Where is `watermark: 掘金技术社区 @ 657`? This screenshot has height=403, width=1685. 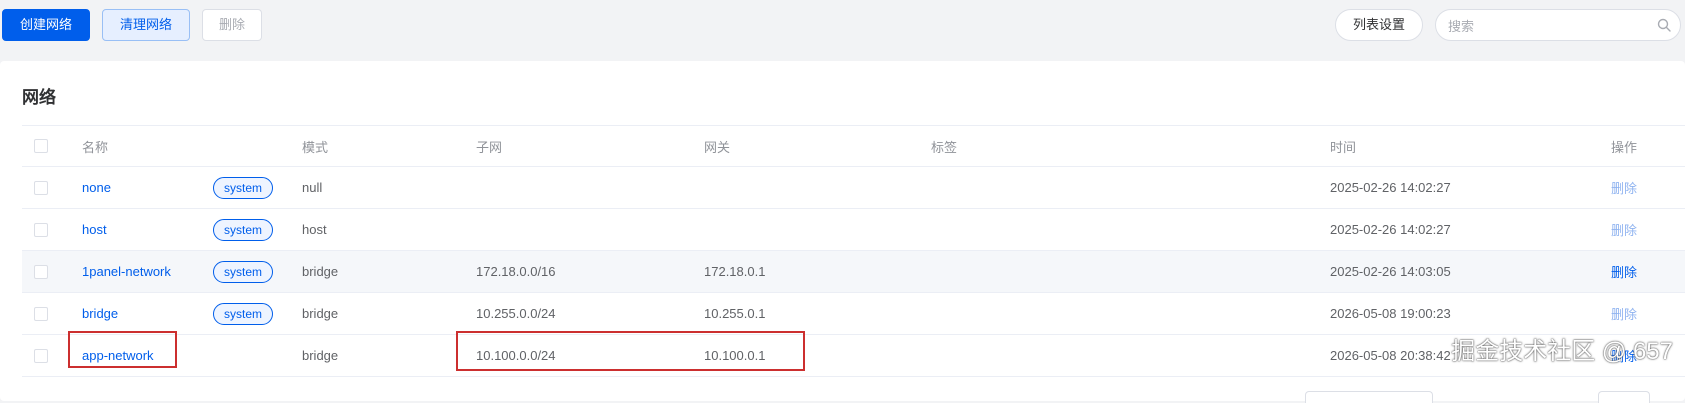
watermark: 掘金技术社区 @ 657 is located at coordinates (1562, 351).